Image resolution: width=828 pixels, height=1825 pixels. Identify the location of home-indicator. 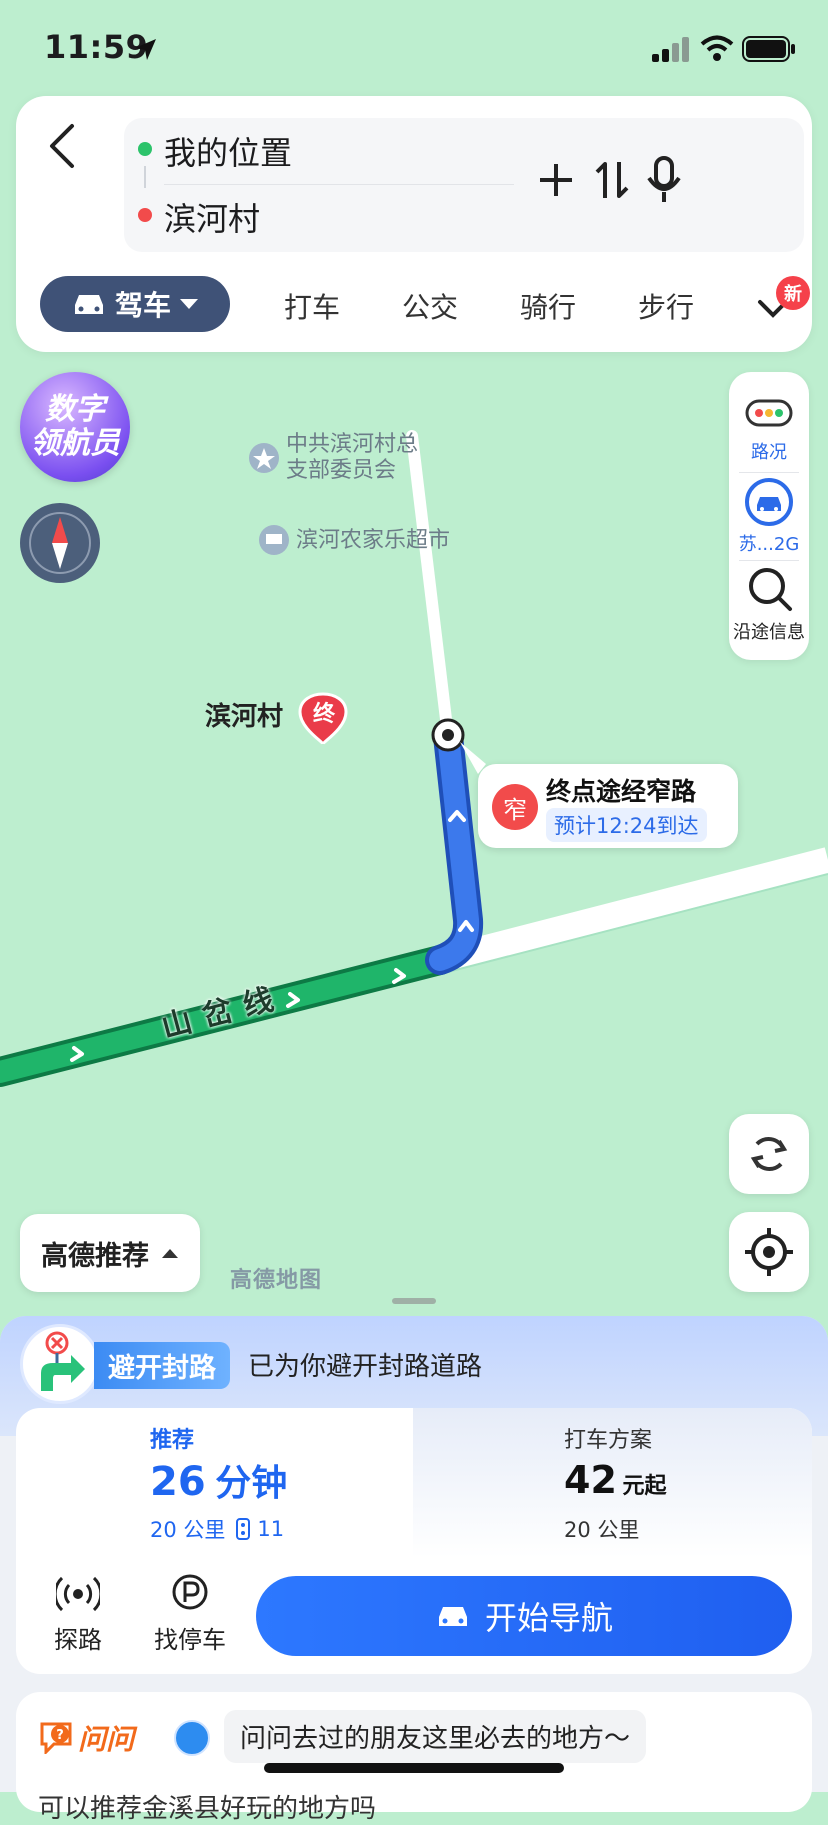
(414, 1768).